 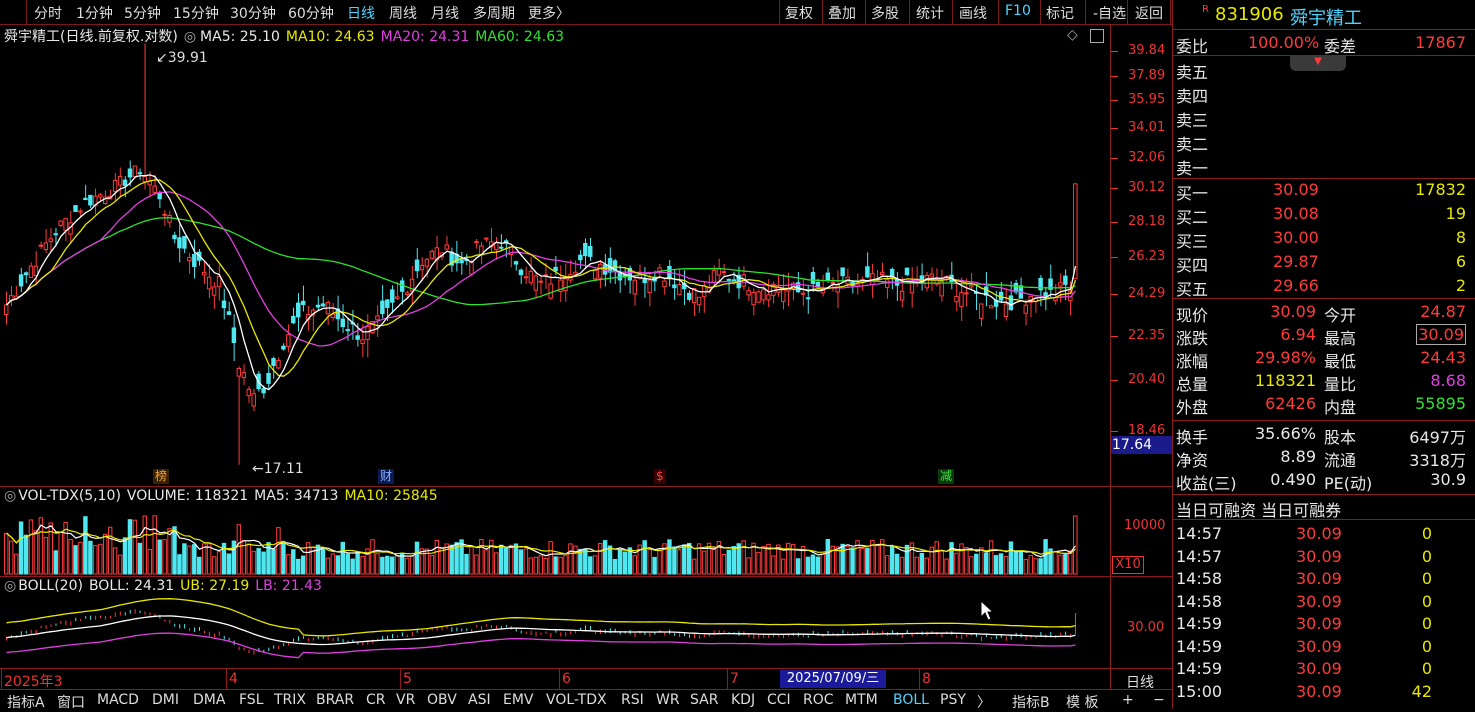 What do you see at coordinates (1060, 13) in the screenshot?
I see `toolbar-button-6: 标记` at bounding box center [1060, 13].